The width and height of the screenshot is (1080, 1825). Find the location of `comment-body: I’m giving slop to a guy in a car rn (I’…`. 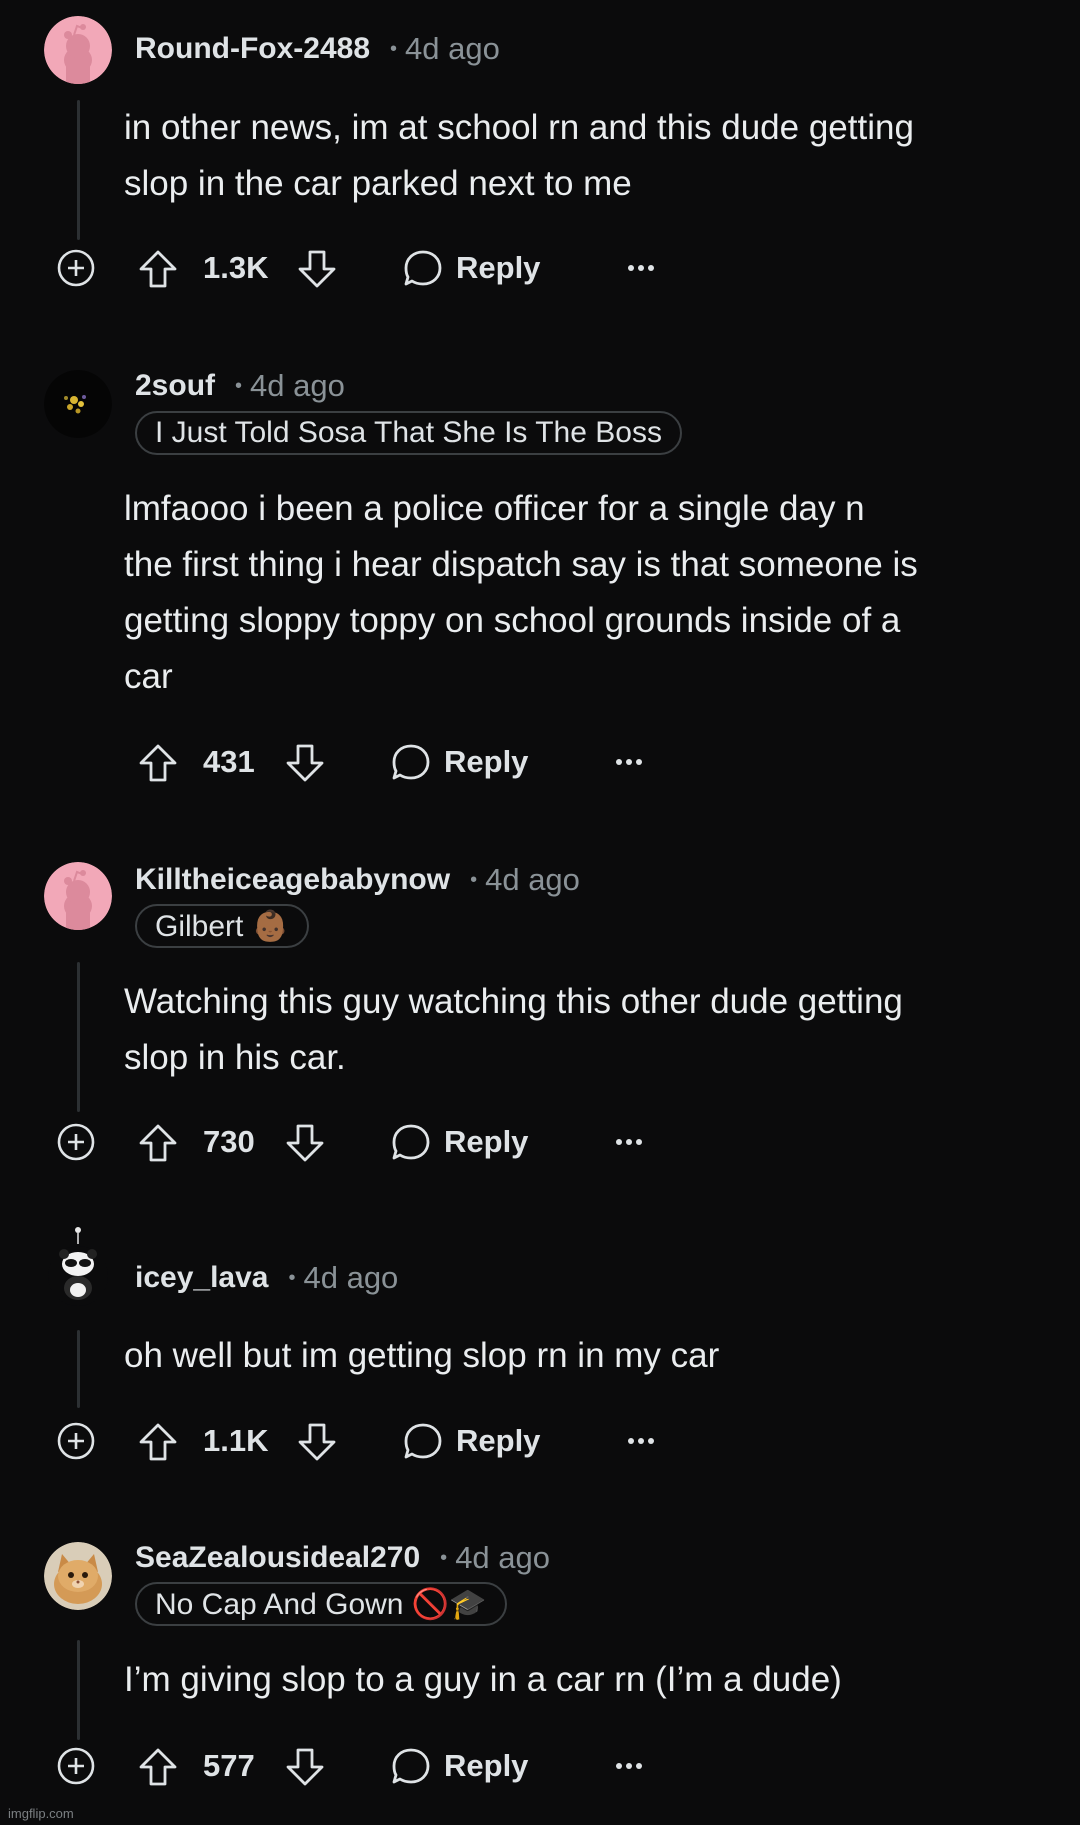

comment-body: I’m giving slop to a guy in a car rn (I’… is located at coordinates (584, 1680).